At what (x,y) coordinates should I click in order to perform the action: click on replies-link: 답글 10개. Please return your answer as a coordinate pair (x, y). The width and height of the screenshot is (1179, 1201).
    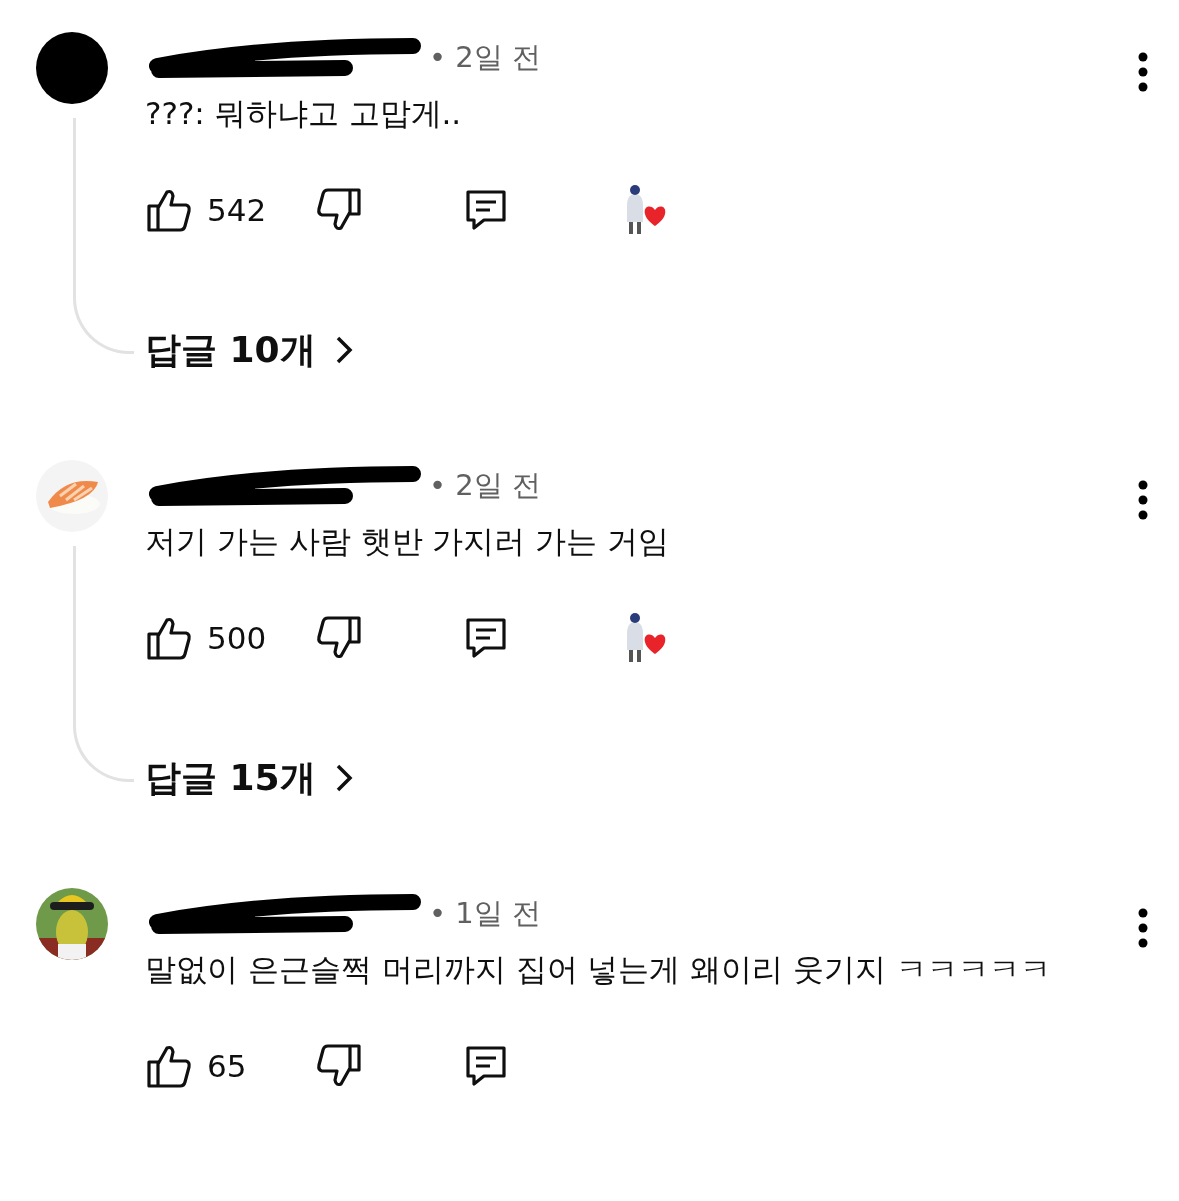
    Looking at the image, I should click on (250, 350).